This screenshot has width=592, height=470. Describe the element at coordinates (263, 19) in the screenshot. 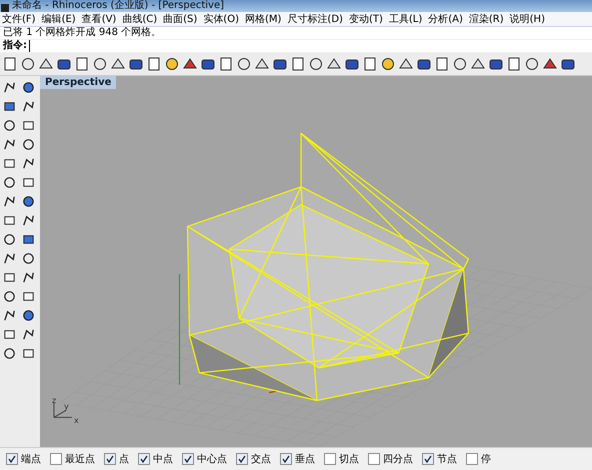

I see `menu-item: 网格(M)` at that location.